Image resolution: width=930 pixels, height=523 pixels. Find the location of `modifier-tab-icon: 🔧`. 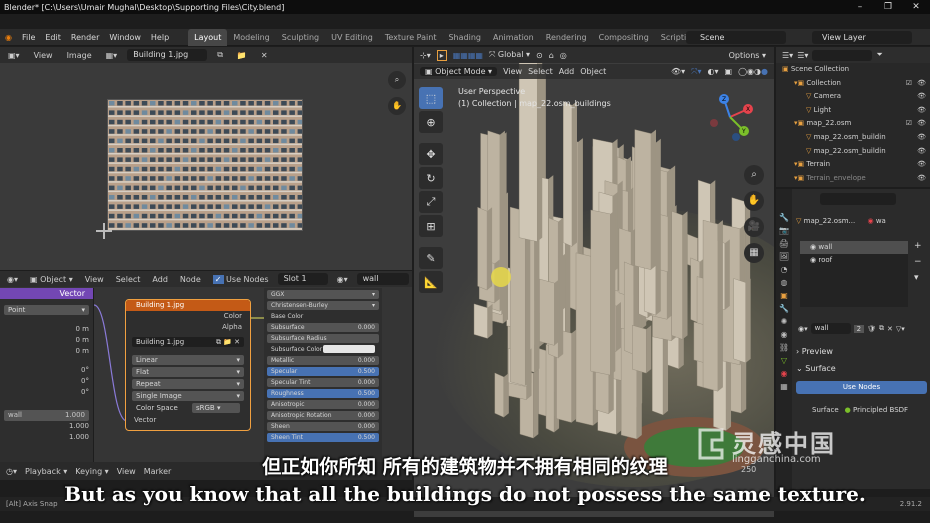

modifier-tab-icon: 🔧 is located at coordinates (784, 308).